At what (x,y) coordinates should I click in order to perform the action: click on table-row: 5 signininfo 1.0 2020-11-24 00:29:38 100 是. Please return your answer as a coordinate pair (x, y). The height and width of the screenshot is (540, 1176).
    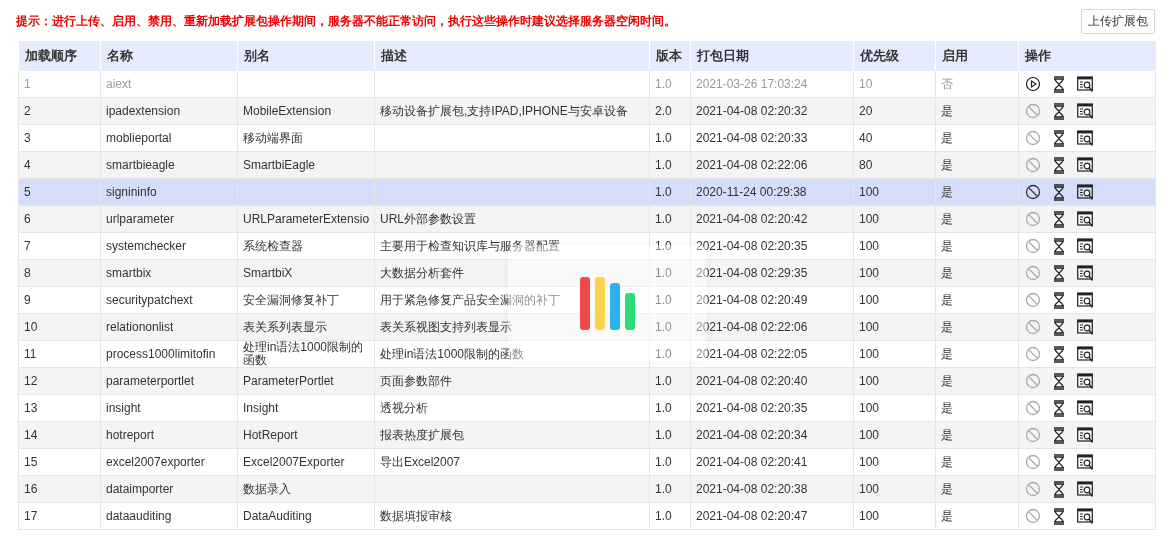
    Looking at the image, I should click on (587, 192).